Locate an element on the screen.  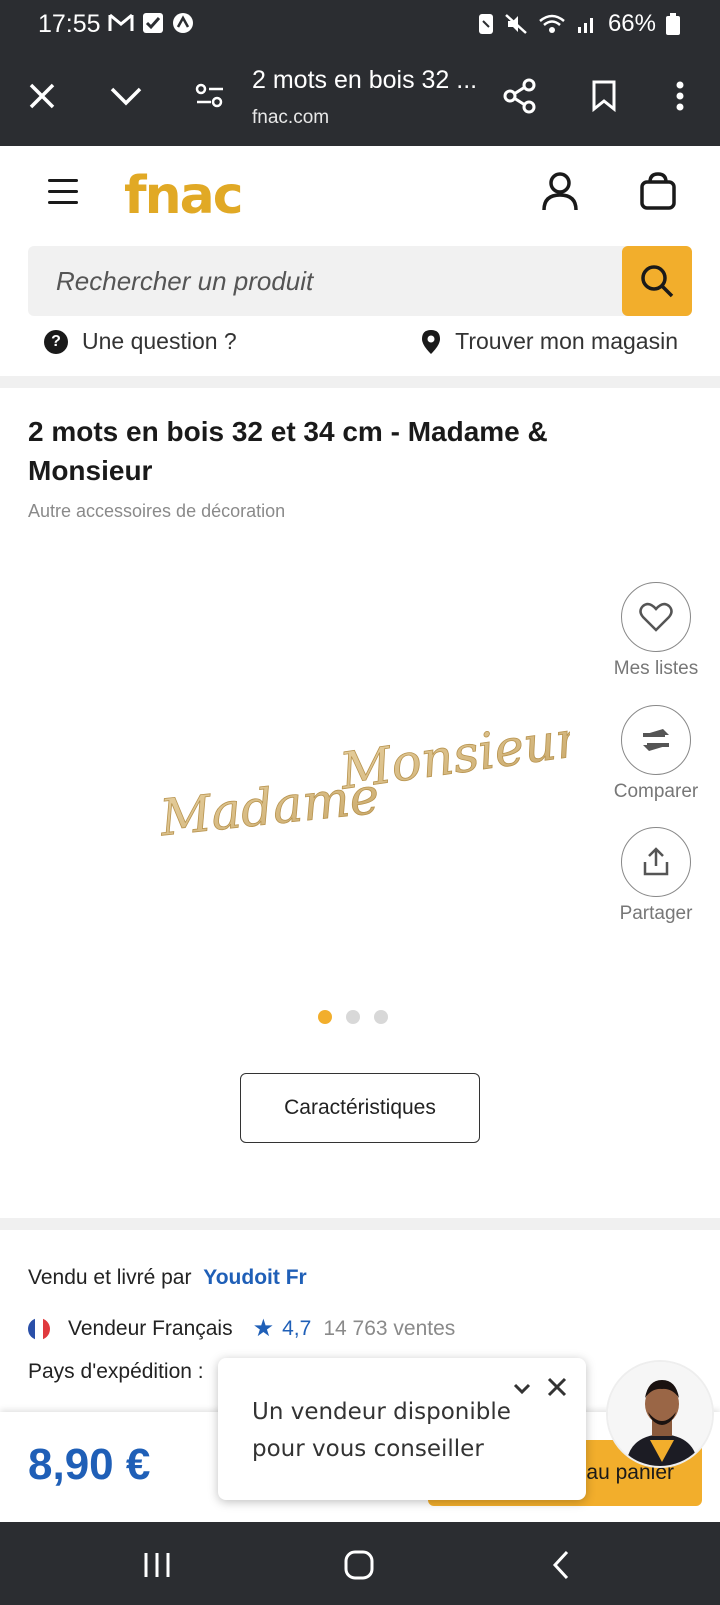
compare-arrows-icon is located at coordinates (656, 740).